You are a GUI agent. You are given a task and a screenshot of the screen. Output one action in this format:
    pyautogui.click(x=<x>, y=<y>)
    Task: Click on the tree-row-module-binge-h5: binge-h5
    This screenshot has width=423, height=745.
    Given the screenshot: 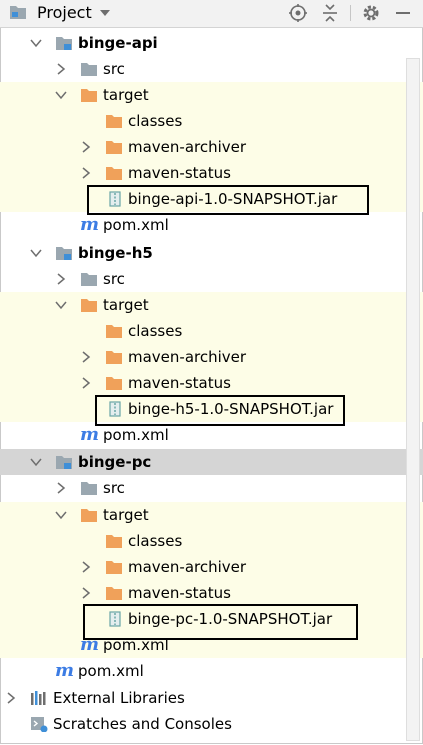 What is the action you would take?
    pyautogui.click(x=211, y=253)
    